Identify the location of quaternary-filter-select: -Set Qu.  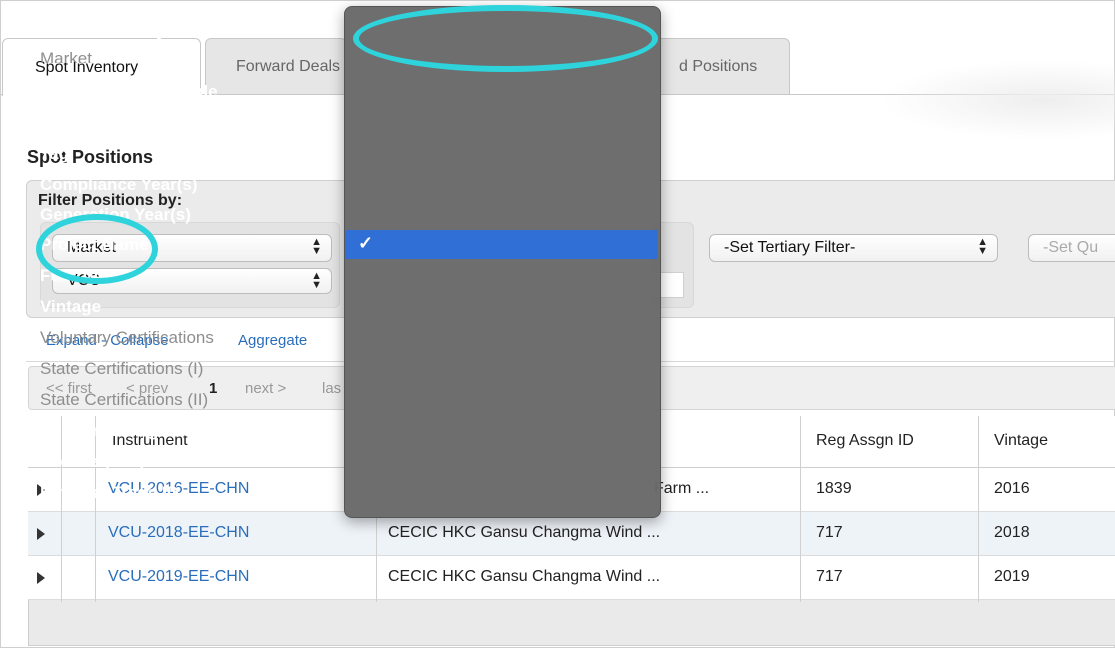
(1071, 248).